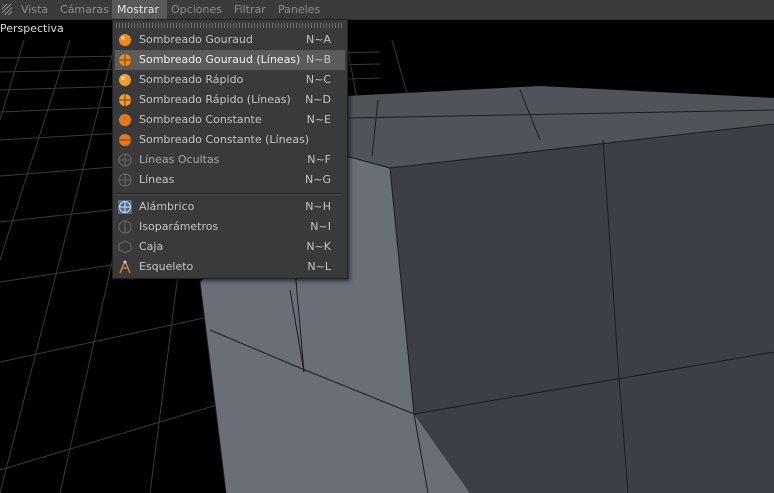 The height and width of the screenshot is (493, 774). I want to click on menu-item-gouraud: Sombreado Gouraud N~A, so click(230, 40).